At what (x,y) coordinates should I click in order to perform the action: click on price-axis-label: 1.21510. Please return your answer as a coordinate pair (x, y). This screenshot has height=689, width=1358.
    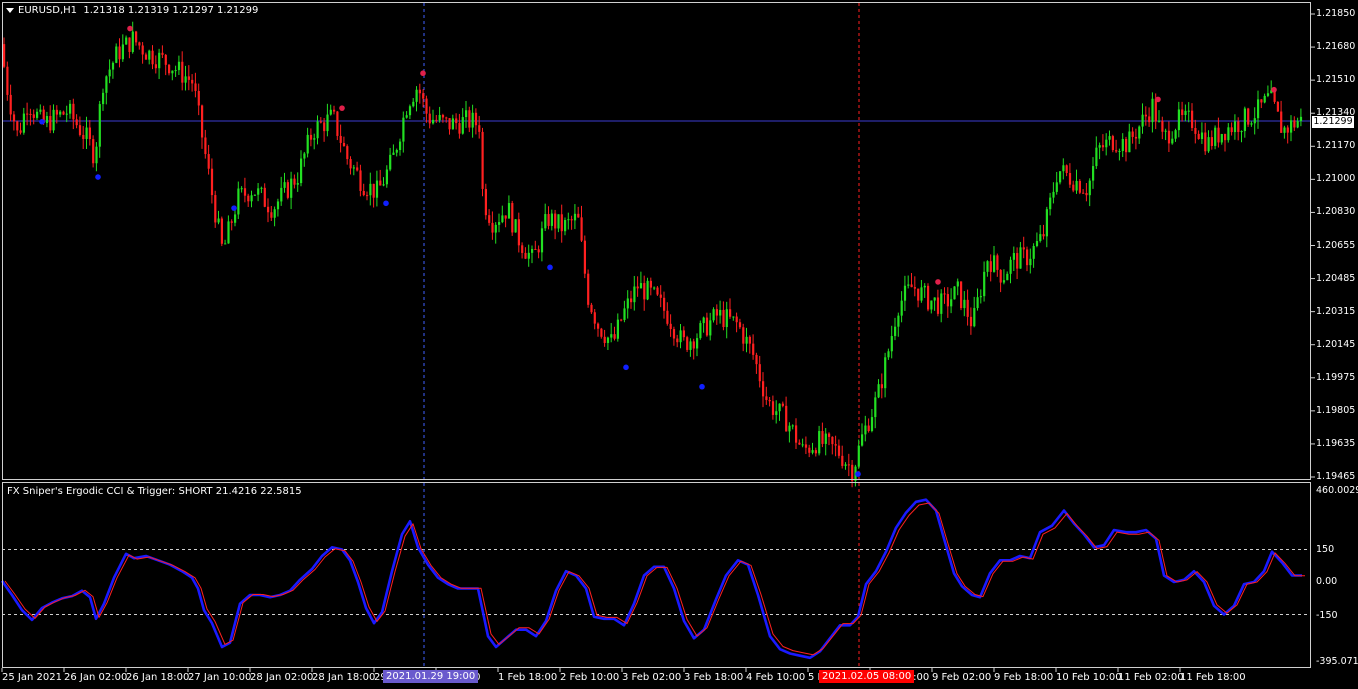
    Looking at the image, I should click on (1336, 80).